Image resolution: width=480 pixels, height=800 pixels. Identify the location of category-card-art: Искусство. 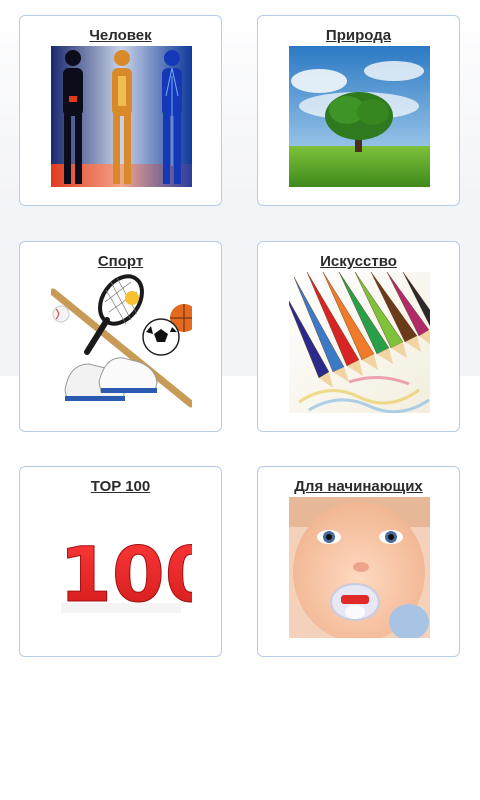
(358, 336).